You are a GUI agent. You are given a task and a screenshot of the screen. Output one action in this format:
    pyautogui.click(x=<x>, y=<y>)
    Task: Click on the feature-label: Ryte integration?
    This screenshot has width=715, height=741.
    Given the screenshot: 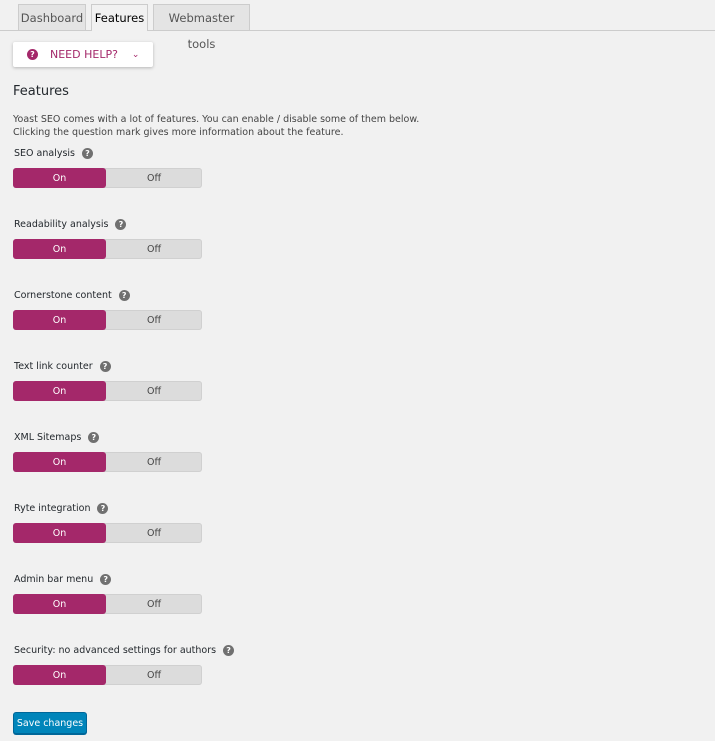 What is the action you would take?
    pyautogui.click(x=61, y=508)
    